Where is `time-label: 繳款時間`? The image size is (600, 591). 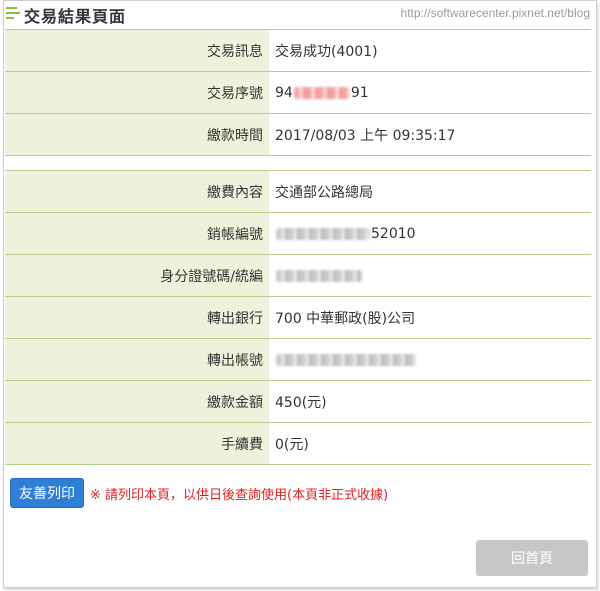
time-label: 繳款時間 is located at coordinates (137, 134).